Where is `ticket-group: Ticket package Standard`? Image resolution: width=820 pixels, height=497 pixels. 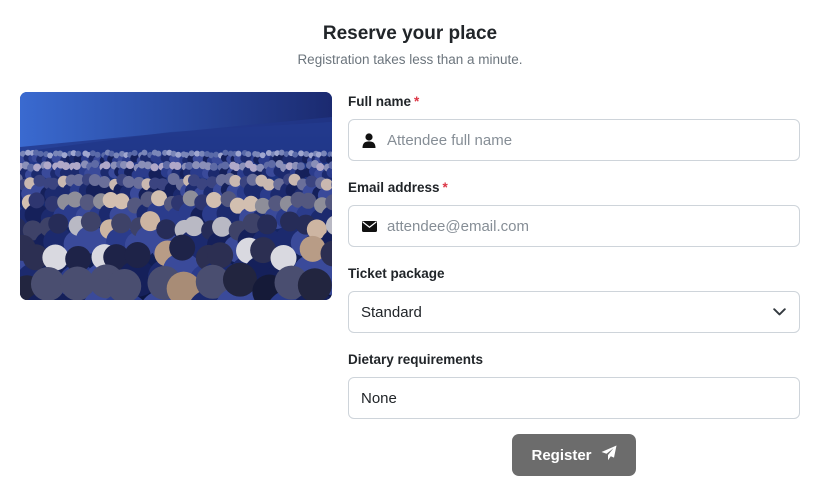 ticket-group: Ticket package Standard is located at coordinates (574, 307).